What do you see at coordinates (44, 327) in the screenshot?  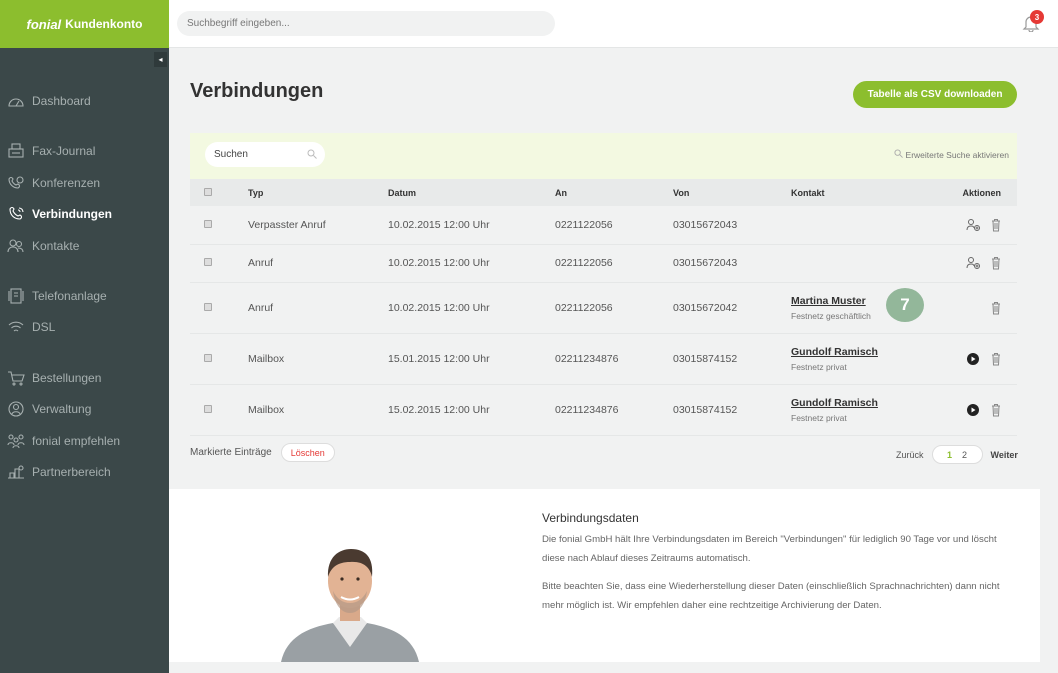 I see `sidebar-item-label: DSL` at bounding box center [44, 327].